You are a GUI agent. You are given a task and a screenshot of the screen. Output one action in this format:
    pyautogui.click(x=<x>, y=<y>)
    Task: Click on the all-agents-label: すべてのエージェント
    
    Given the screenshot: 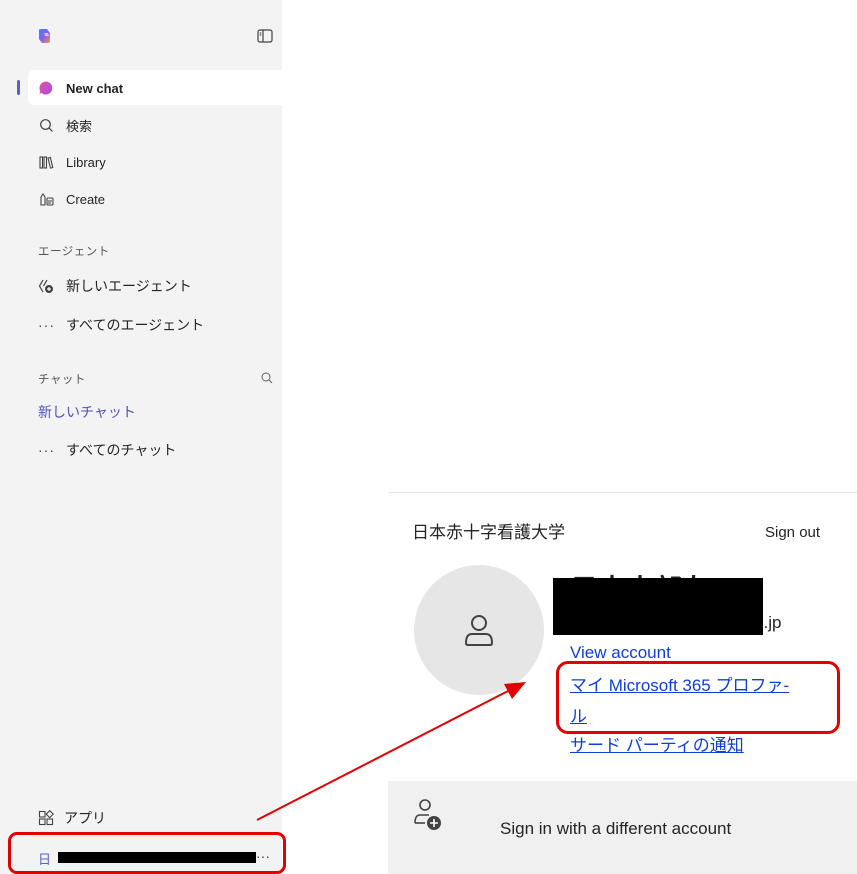 What is the action you would take?
    pyautogui.click(x=135, y=325)
    